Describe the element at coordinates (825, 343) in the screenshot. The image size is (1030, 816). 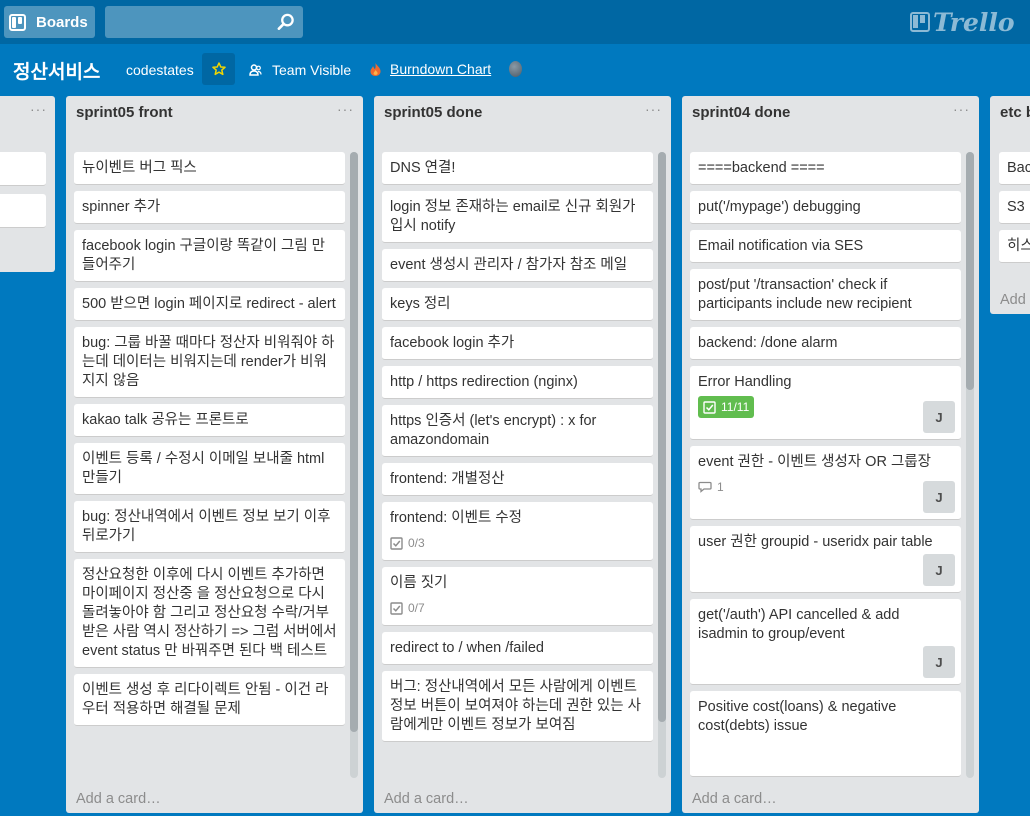
I see `card: backend: /done alarm` at that location.